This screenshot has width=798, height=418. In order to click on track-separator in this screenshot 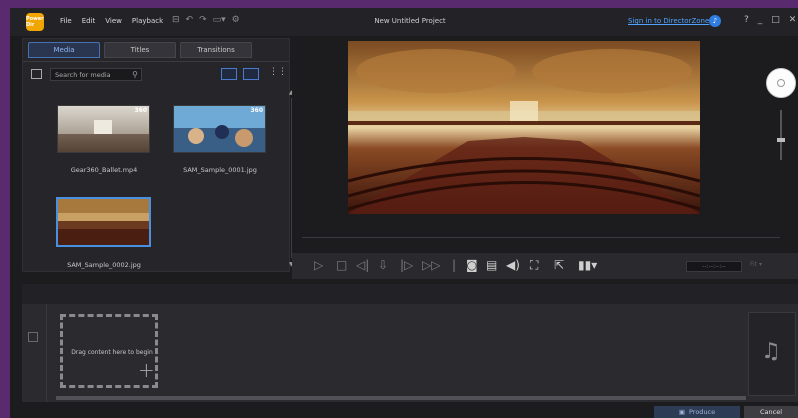, I will do `click(46, 353)`.